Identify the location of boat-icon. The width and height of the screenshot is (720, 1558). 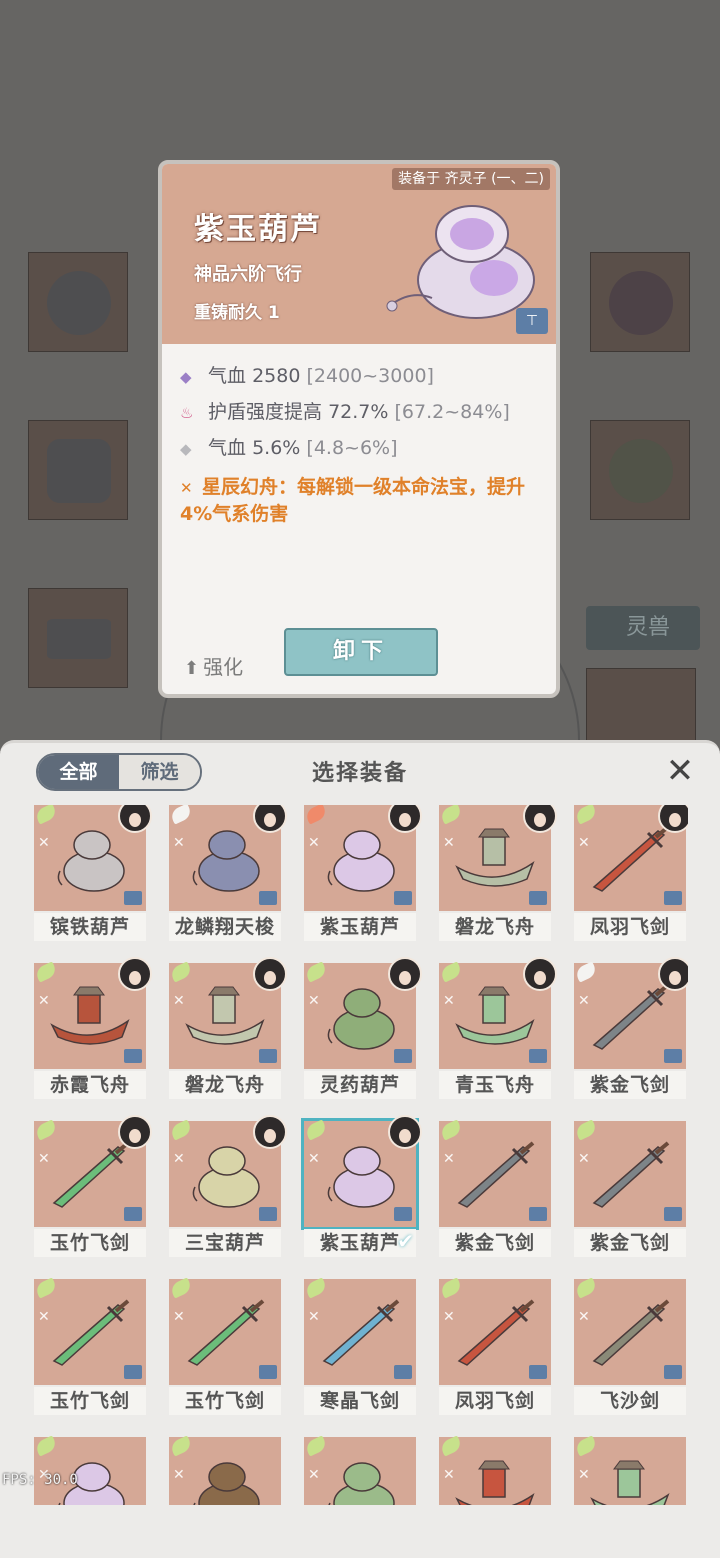
(225, 1015).